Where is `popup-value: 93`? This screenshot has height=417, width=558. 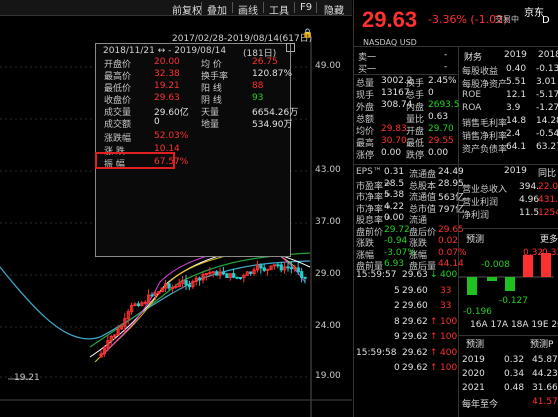 popup-value: 93 is located at coordinates (258, 98).